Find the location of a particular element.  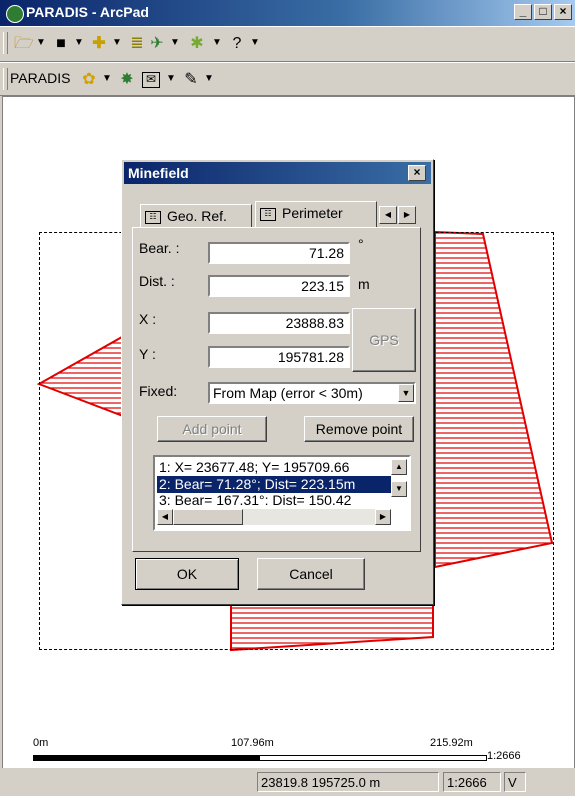

gps-dropdown-icon: ▼ is located at coordinates (175, 42).